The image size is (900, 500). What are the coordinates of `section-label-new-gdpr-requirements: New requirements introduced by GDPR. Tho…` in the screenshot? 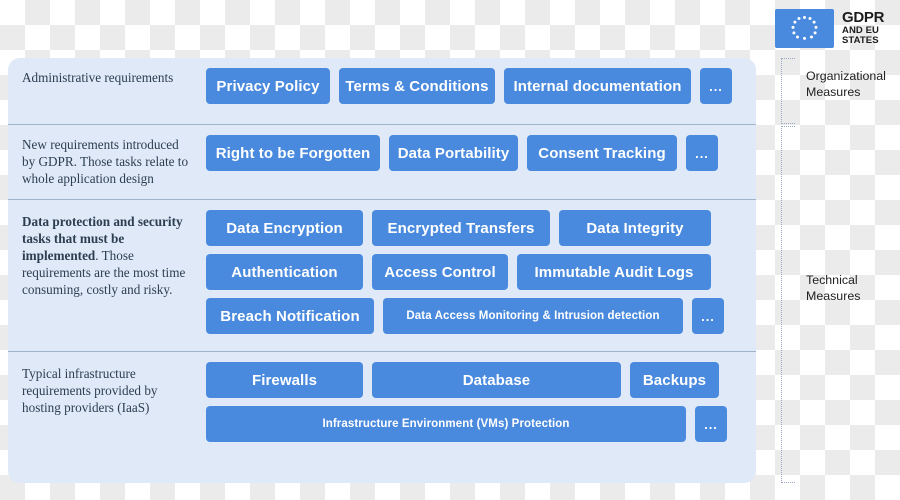 It's located at (105, 161).